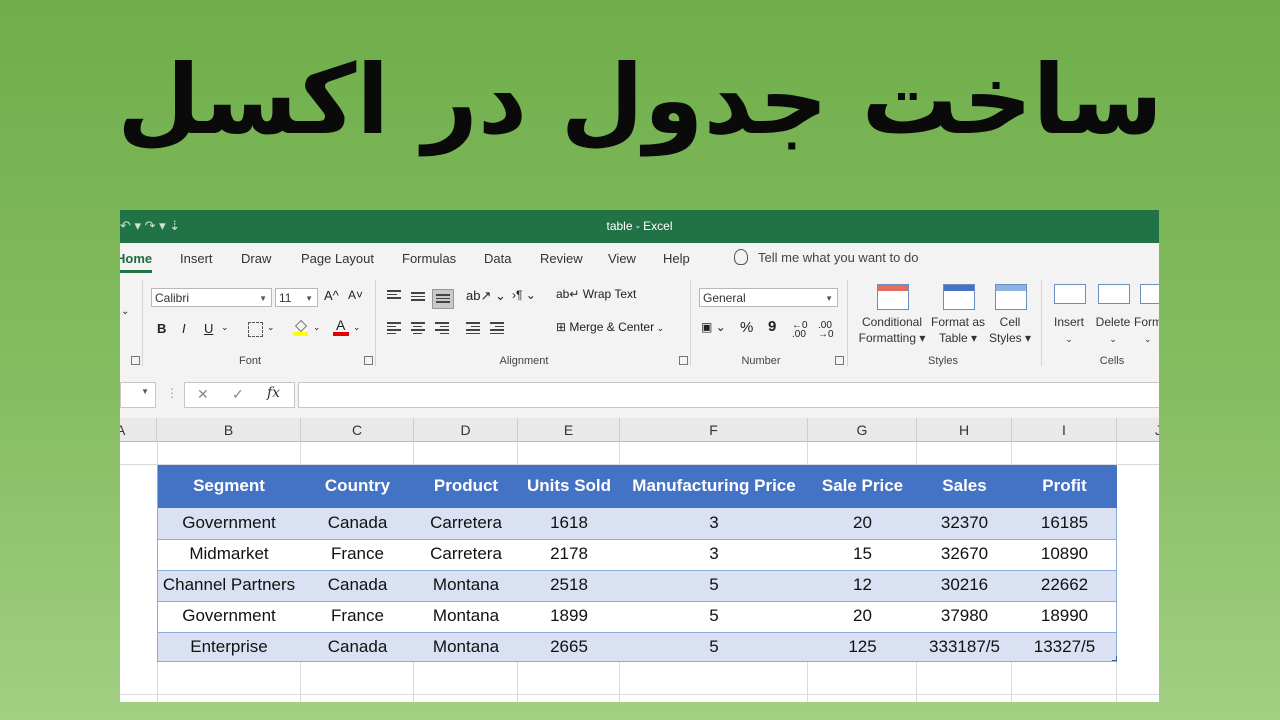  What do you see at coordinates (839, 360) in the screenshot?
I see `number-launcher-icon` at bounding box center [839, 360].